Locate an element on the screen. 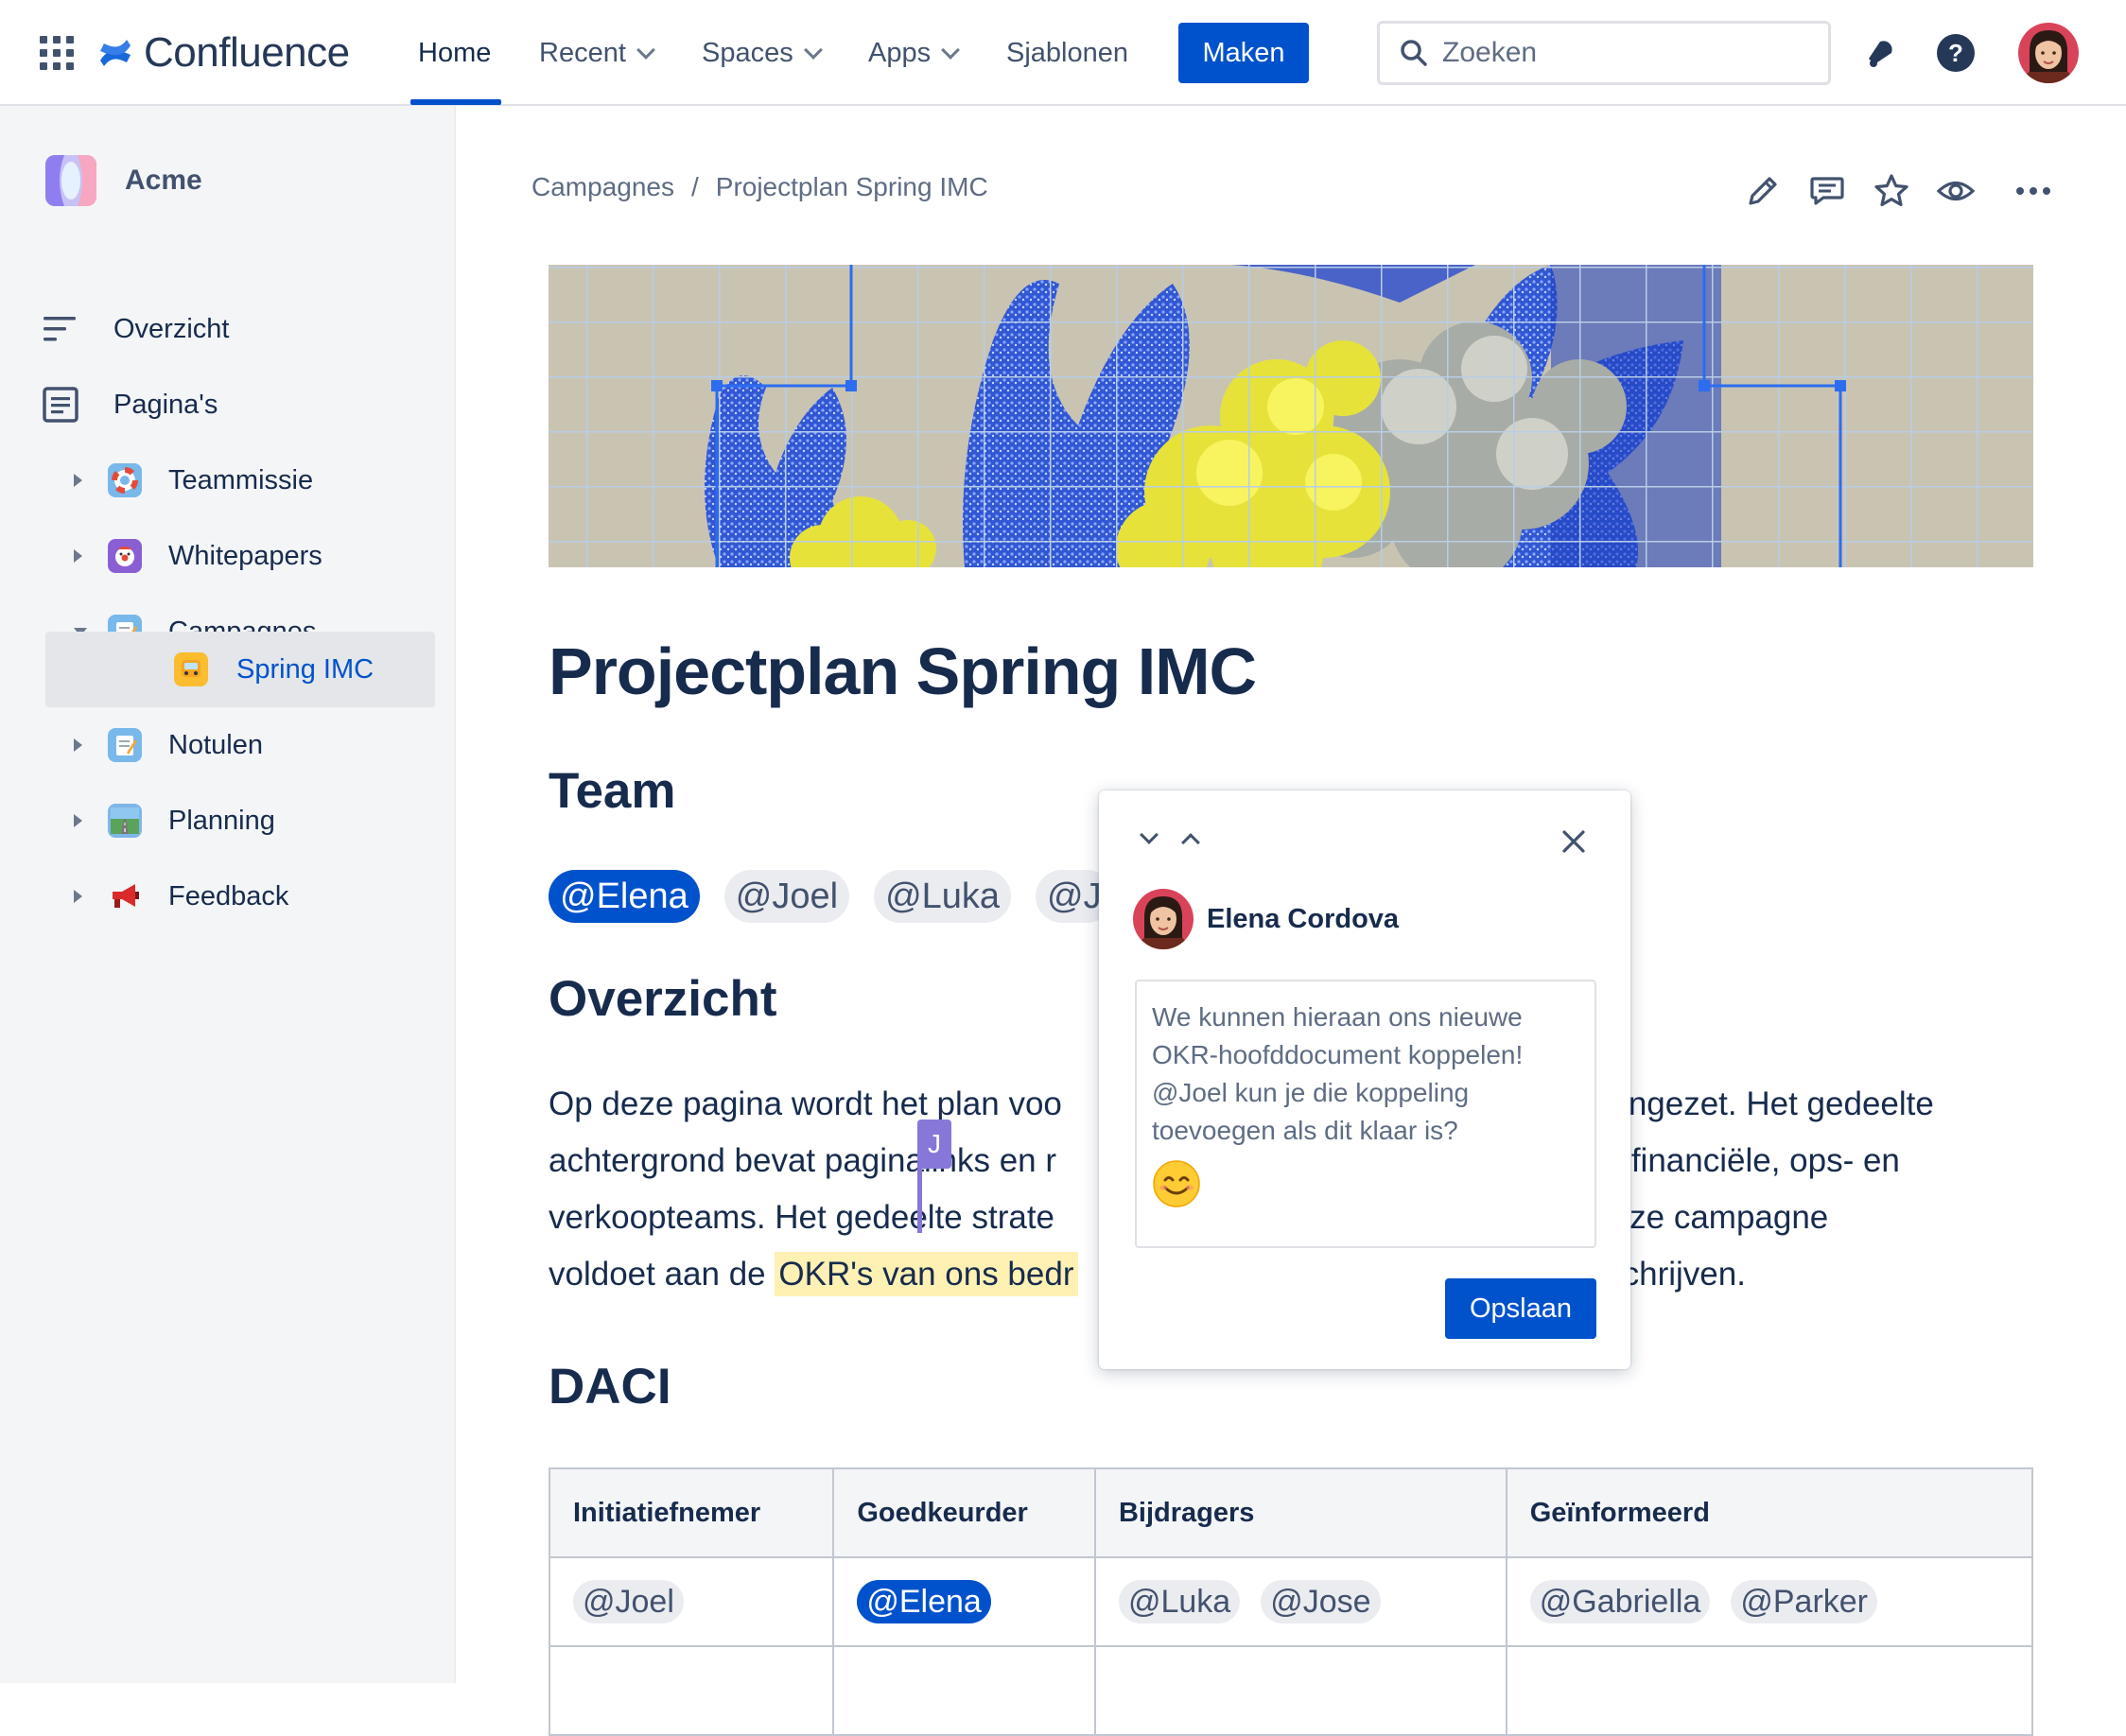  table-cell: @Luka @Jose is located at coordinates (1300, 1601).